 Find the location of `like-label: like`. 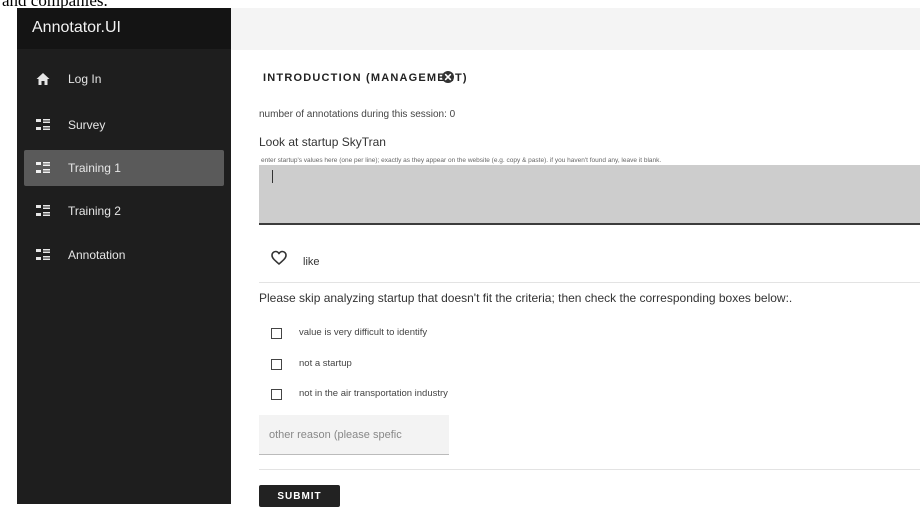

like-label: like is located at coordinates (311, 262).